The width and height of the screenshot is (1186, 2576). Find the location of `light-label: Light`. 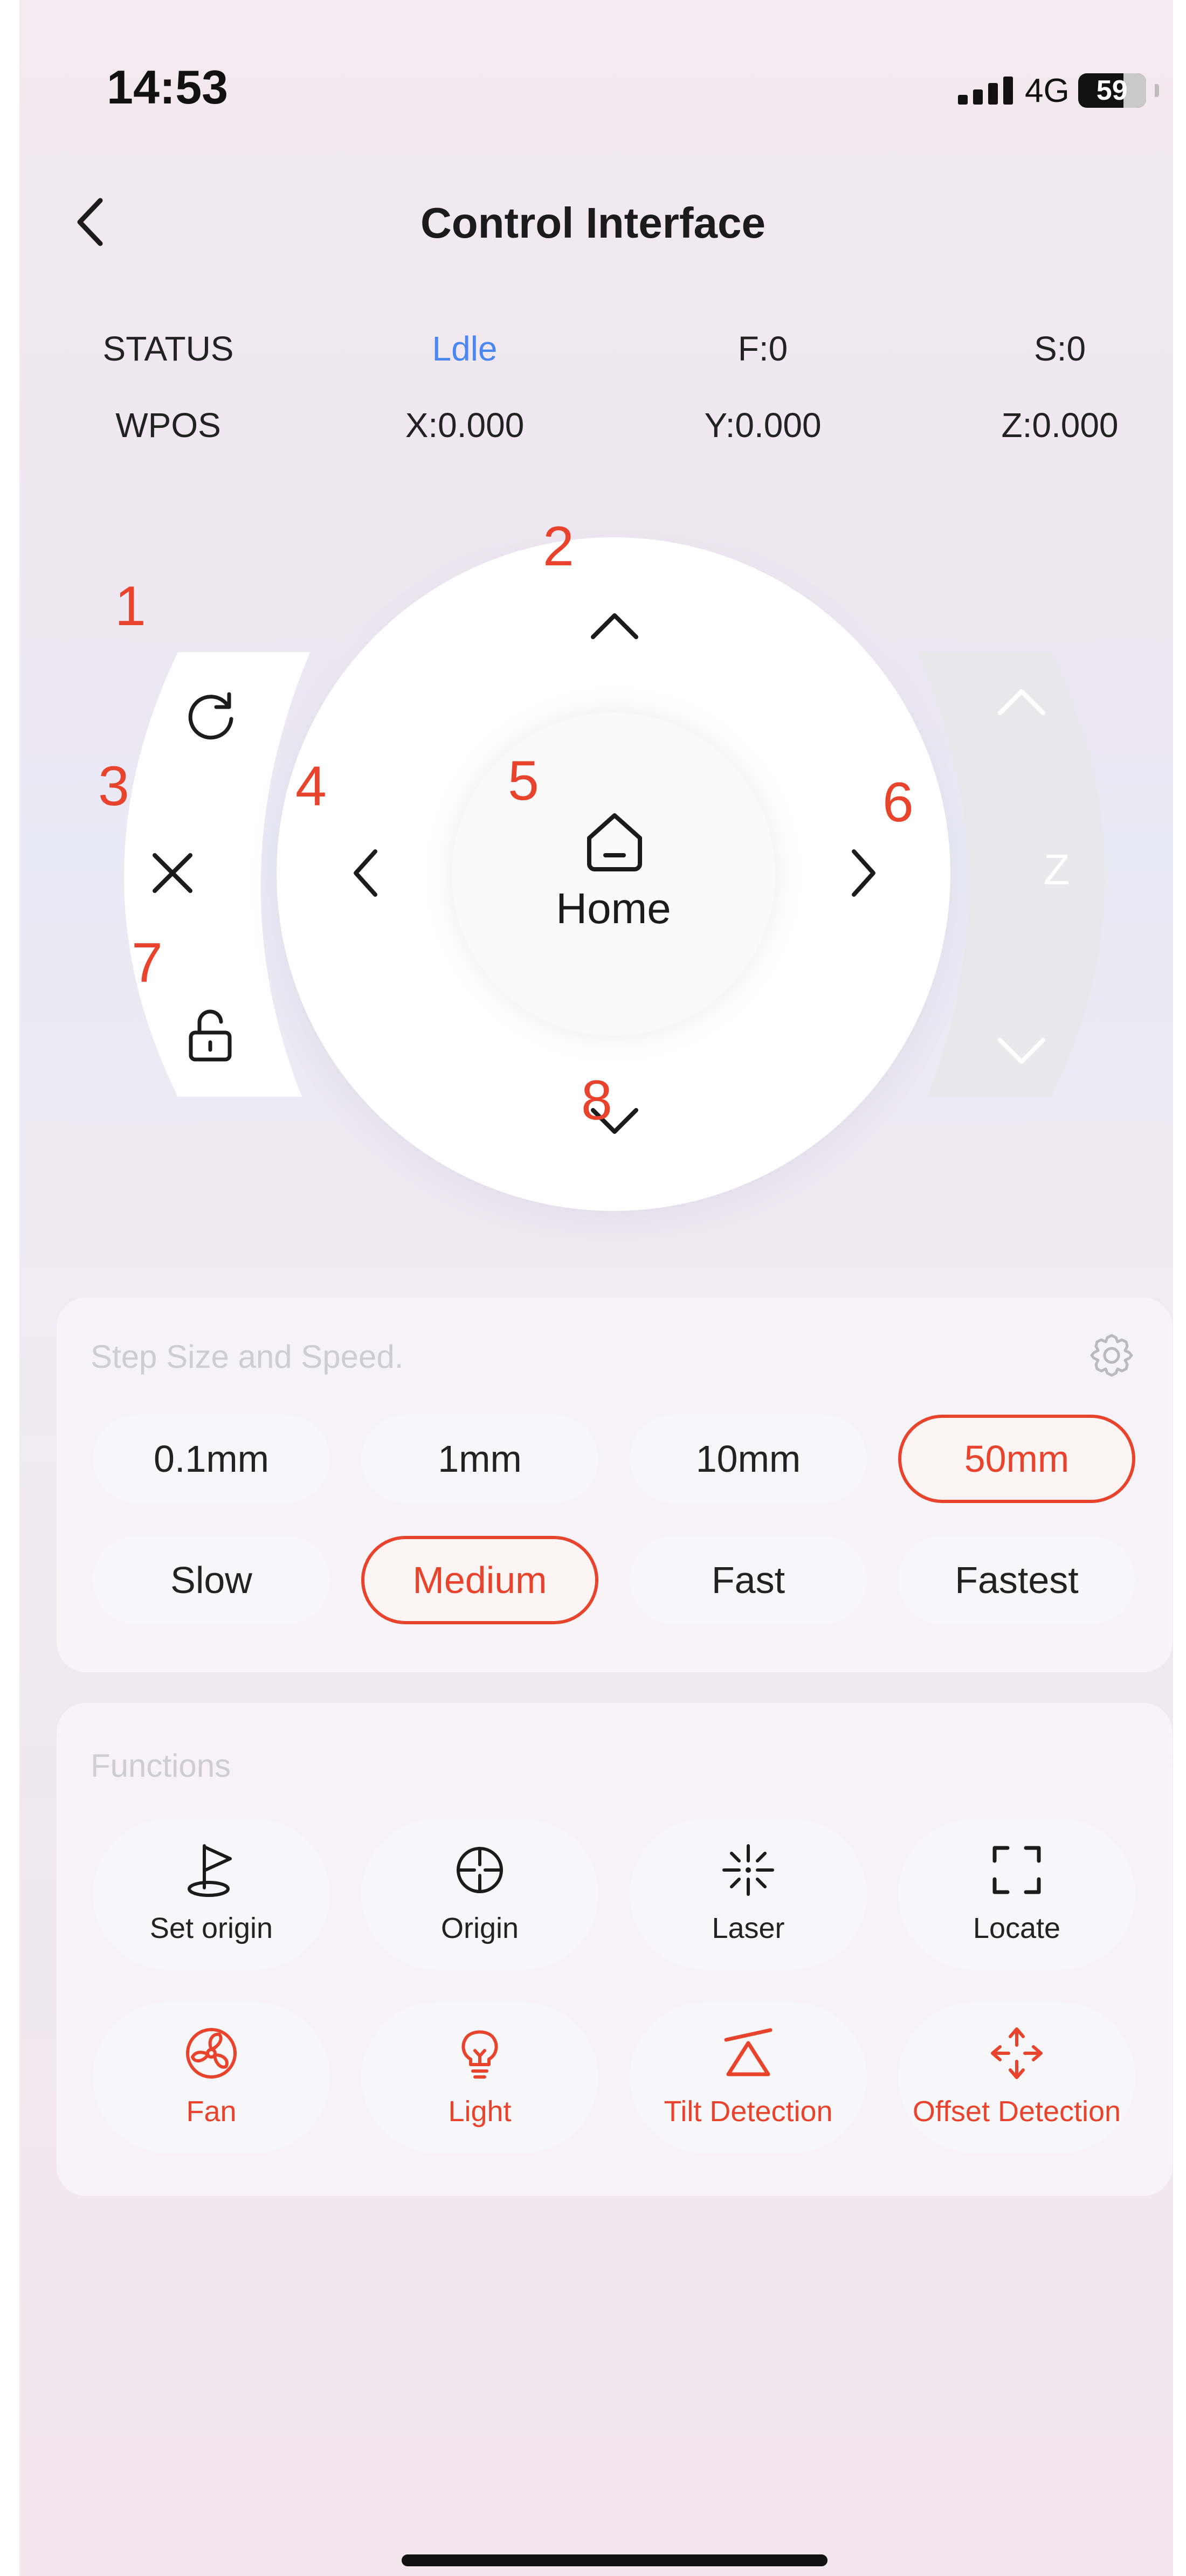

light-label: Light is located at coordinates (480, 2111).